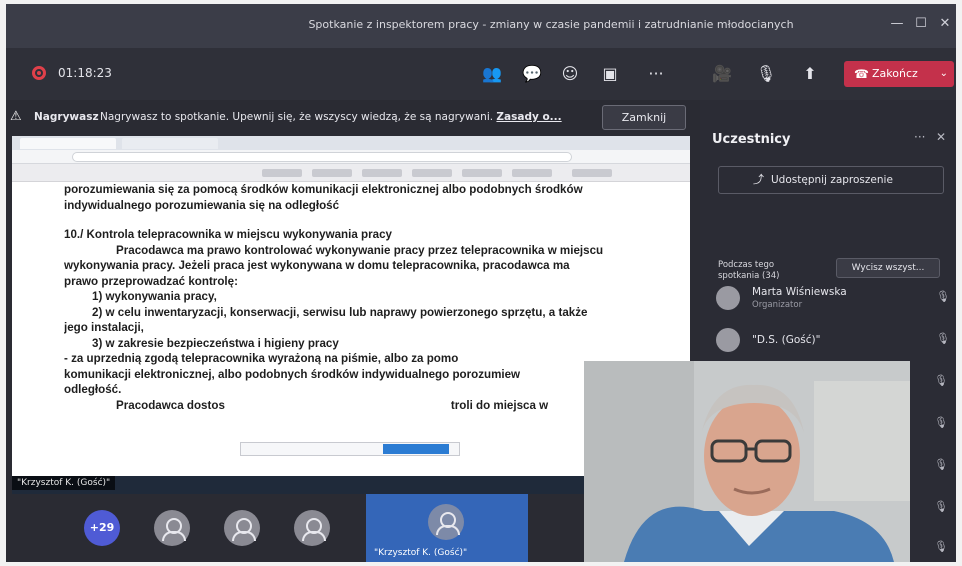 The height and width of the screenshot is (566, 962). I want to click on doc-fragment: troli do miejsca w, so click(499, 405).